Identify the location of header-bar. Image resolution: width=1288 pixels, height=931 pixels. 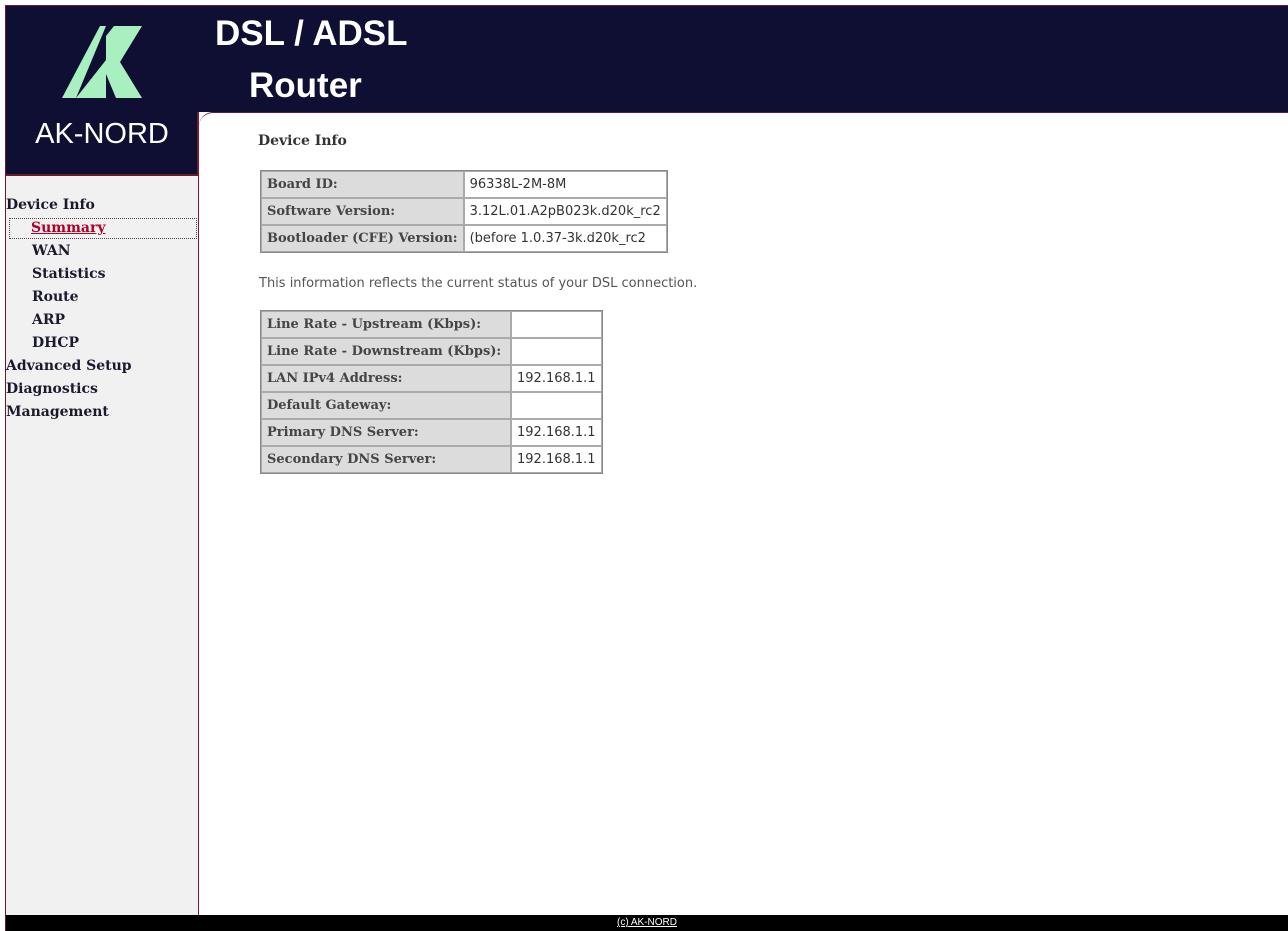
(647, 59).